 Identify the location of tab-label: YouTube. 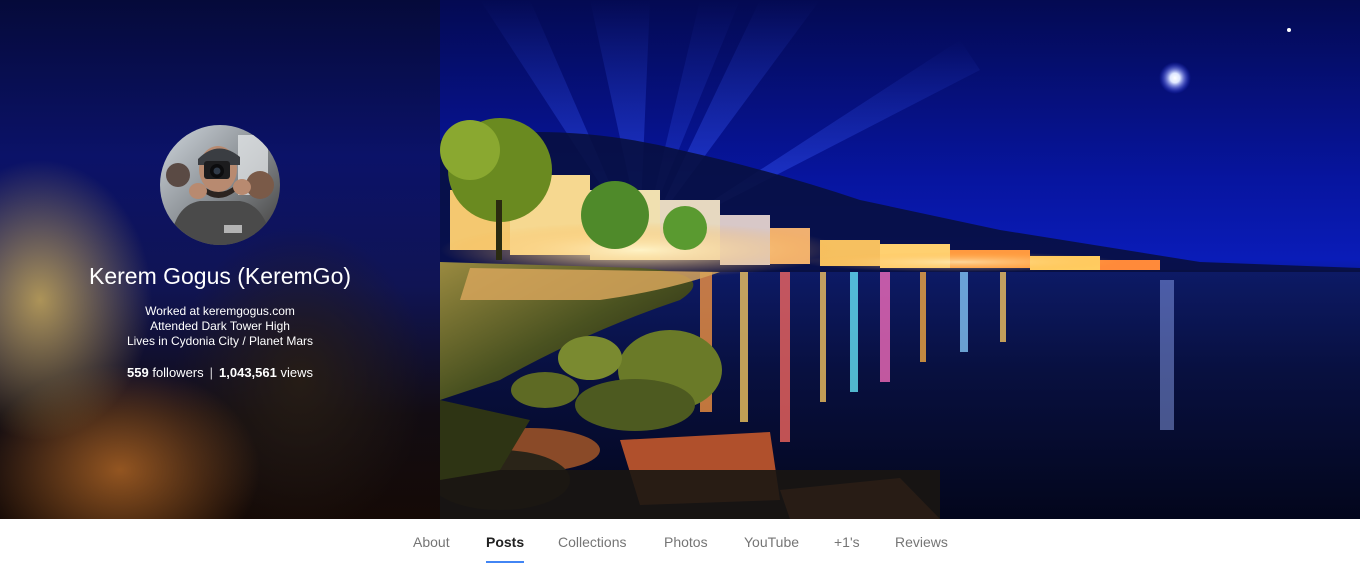
(772, 542).